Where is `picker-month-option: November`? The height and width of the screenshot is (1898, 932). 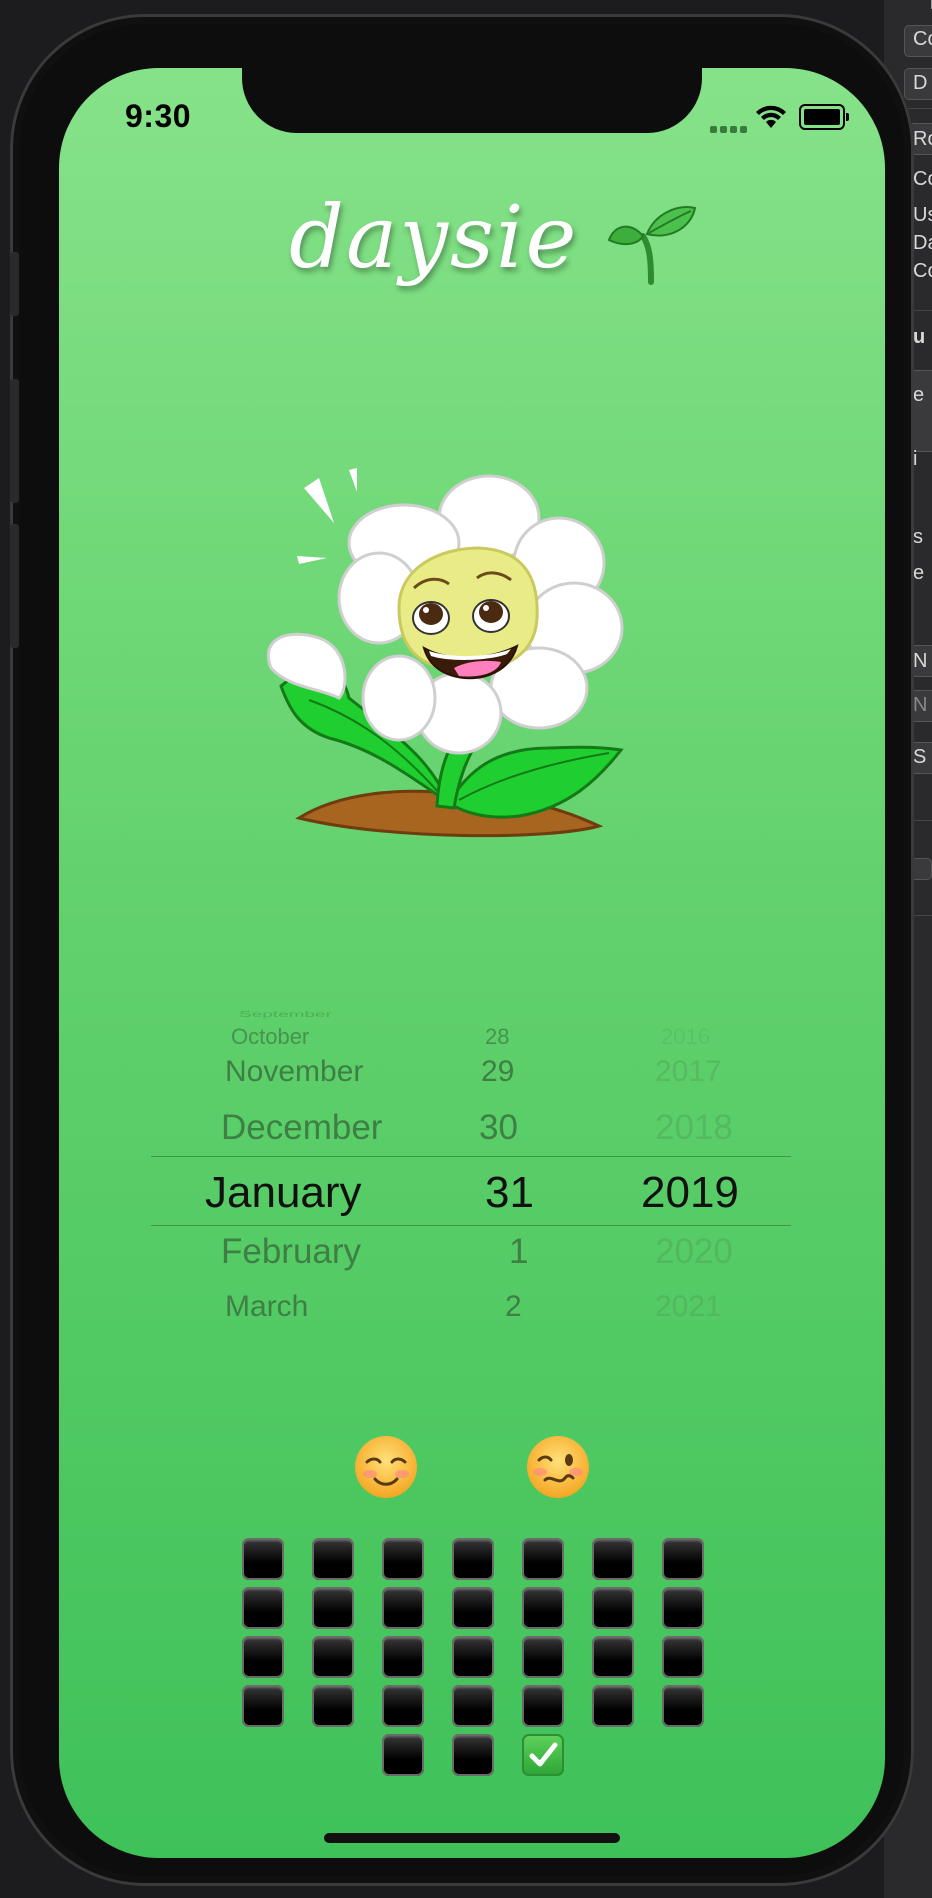 picker-month-option: November is located at coordinates (294, 1072).